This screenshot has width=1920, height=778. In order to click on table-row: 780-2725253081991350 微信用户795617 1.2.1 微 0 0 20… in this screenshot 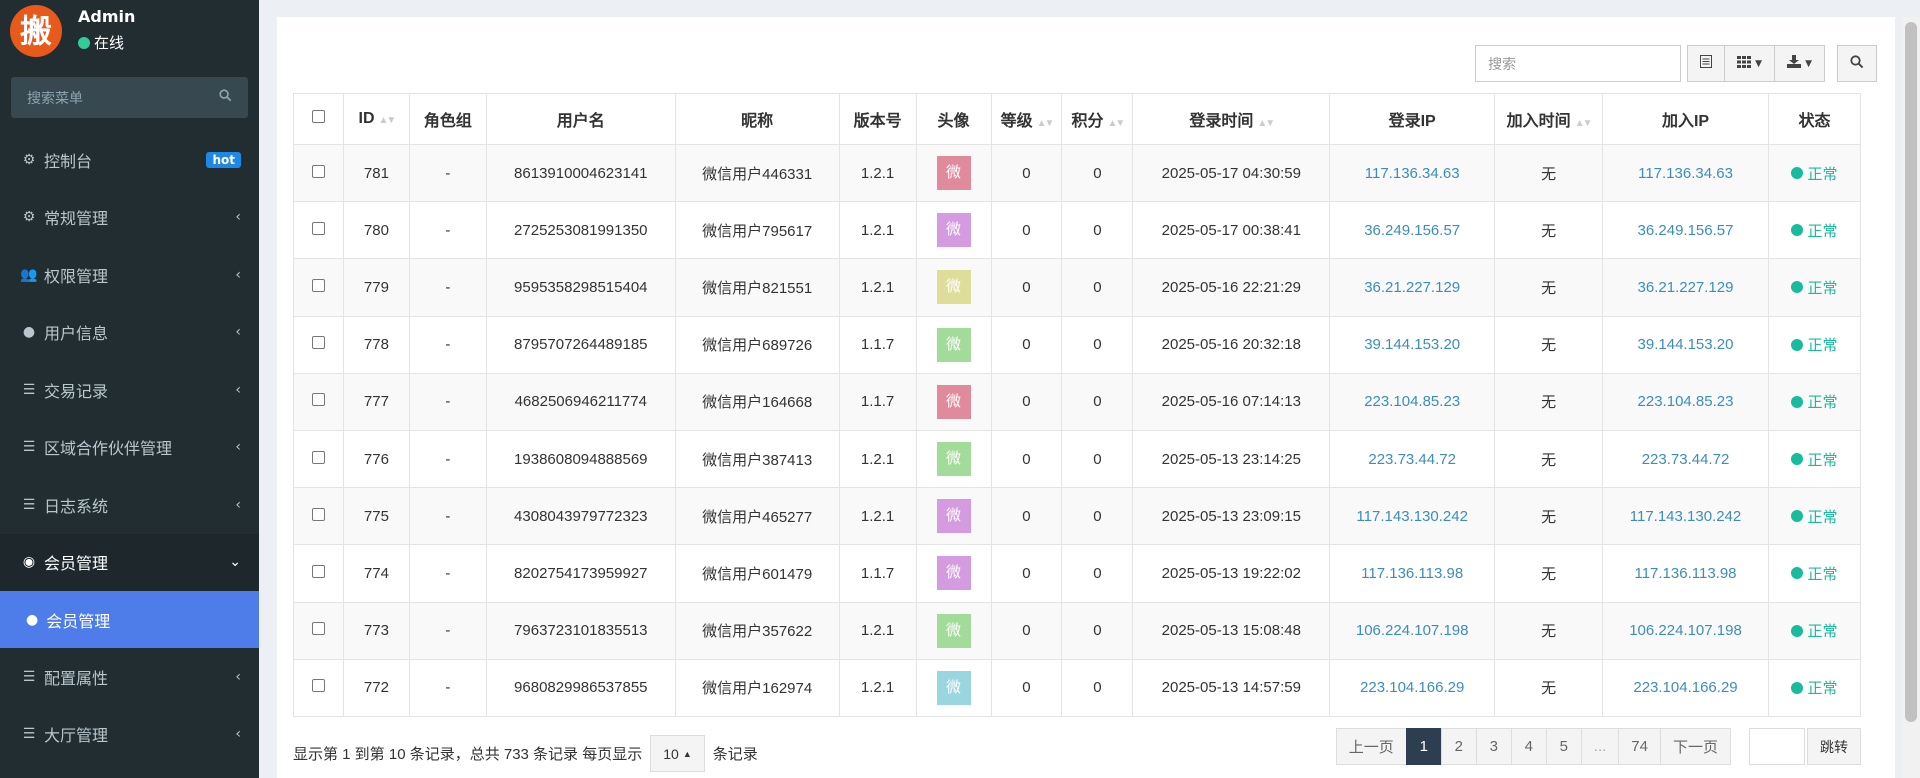, I will do `click(1077, 230)`.